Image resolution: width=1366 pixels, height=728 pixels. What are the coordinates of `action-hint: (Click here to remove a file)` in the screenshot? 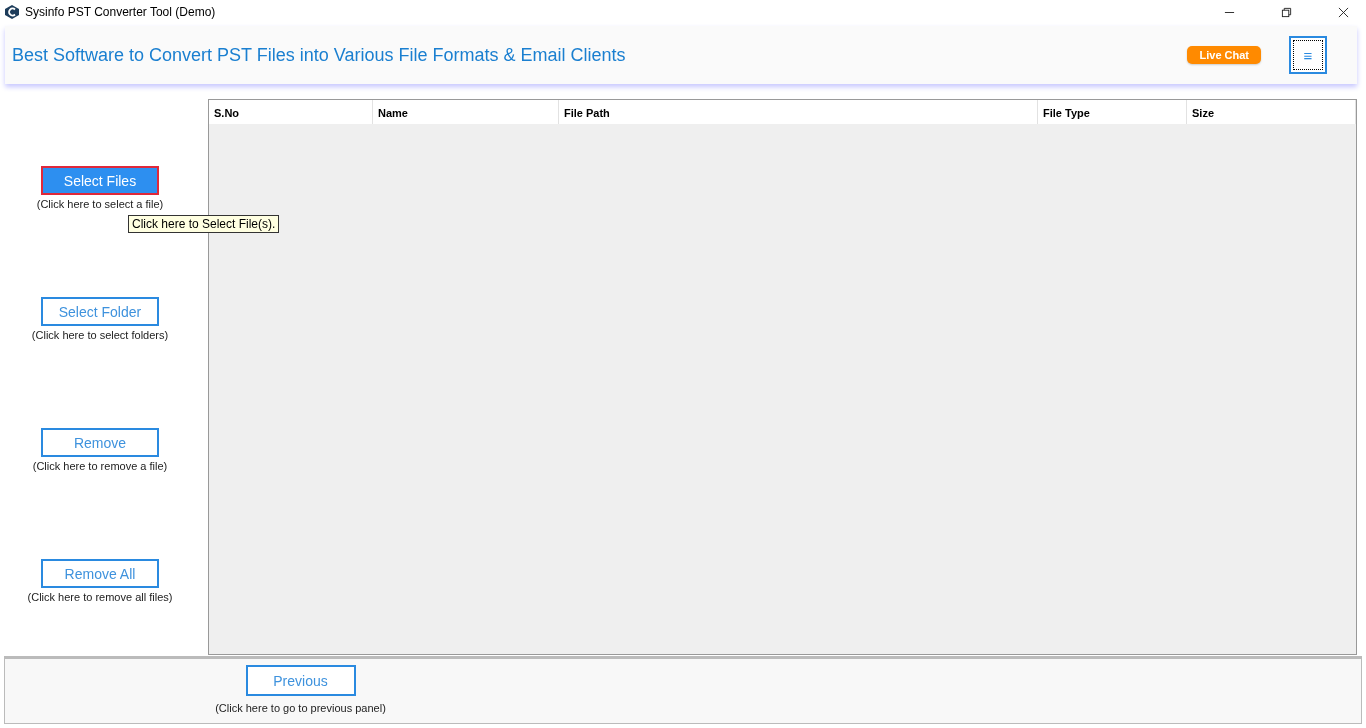 It's located at (100, 466).